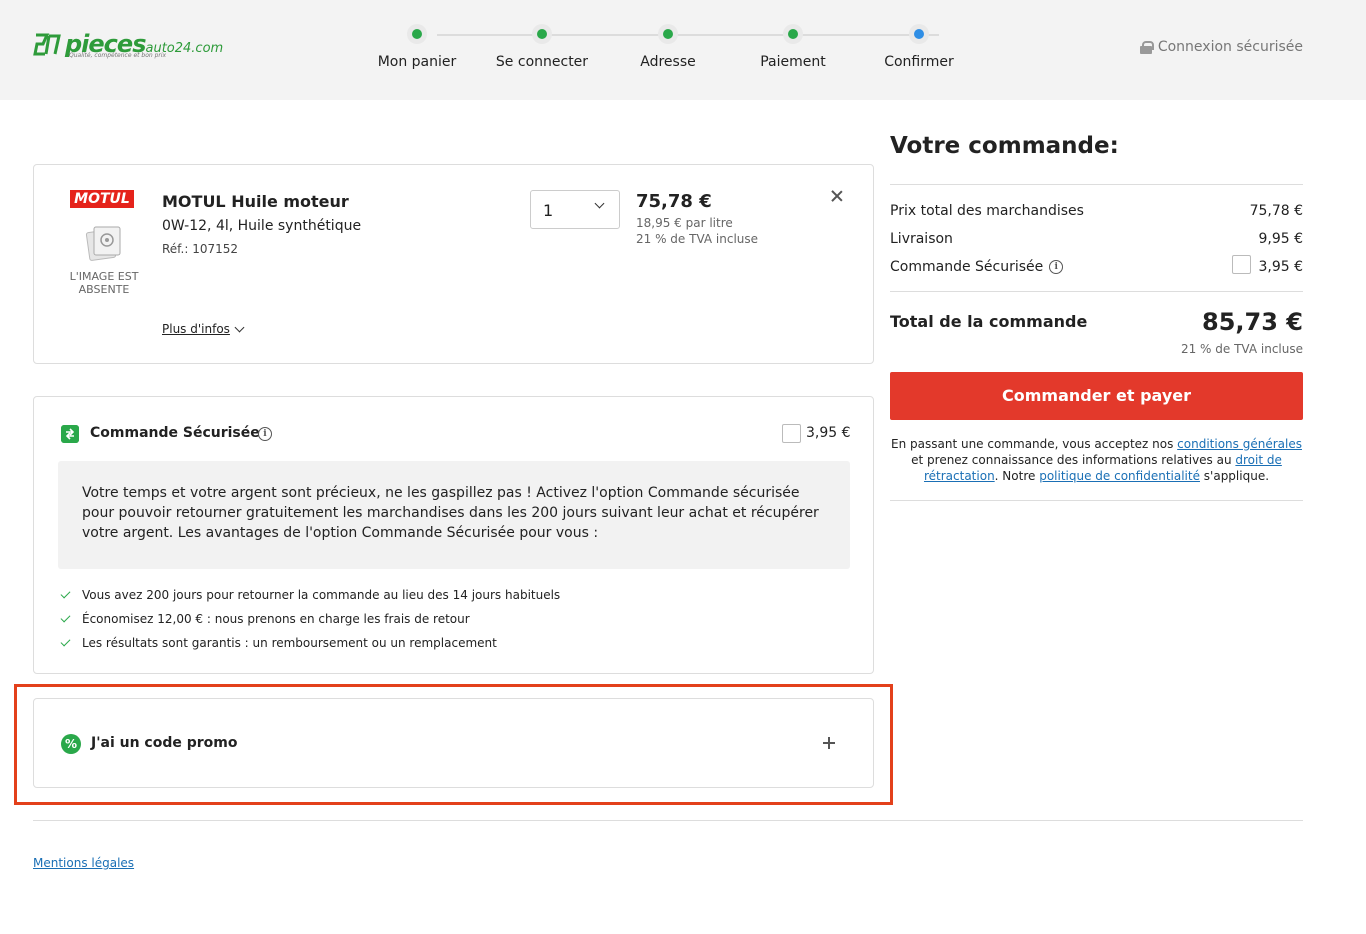 The image size is (1366, 934). Describe the element at coordinates (1221, 47) in the screenshot. I see `secure-connection: Connexion sécurisée` at that location.